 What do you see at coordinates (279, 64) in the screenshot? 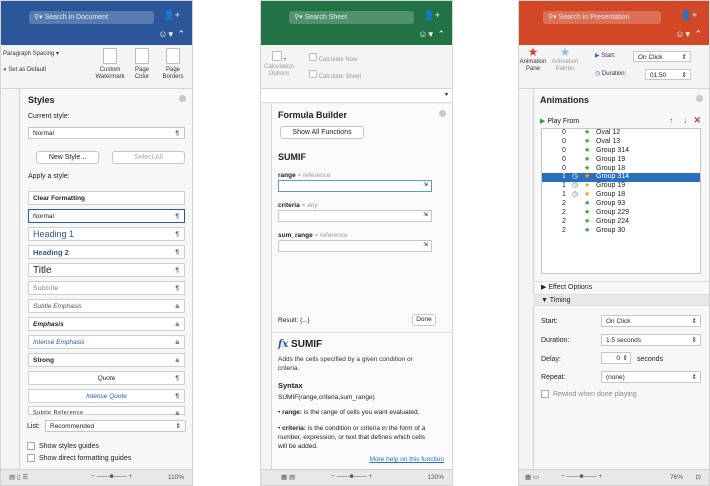
I see `calculation-options-button: ▾ Calculation Options` at bounding box center [279, 64].